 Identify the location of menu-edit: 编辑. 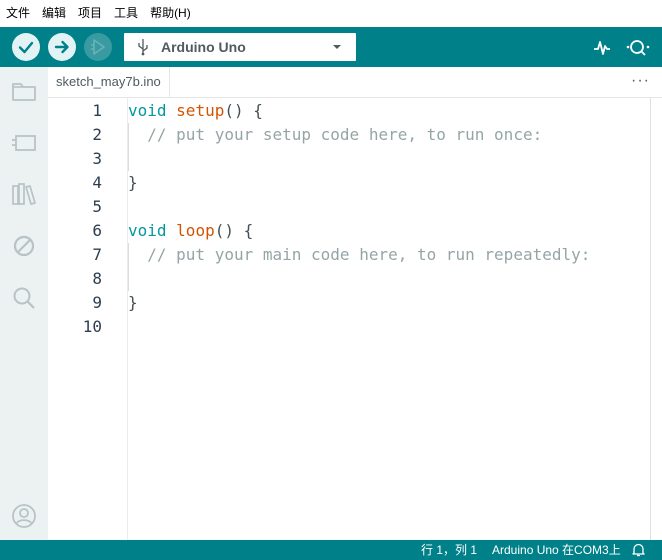
(54, 13).